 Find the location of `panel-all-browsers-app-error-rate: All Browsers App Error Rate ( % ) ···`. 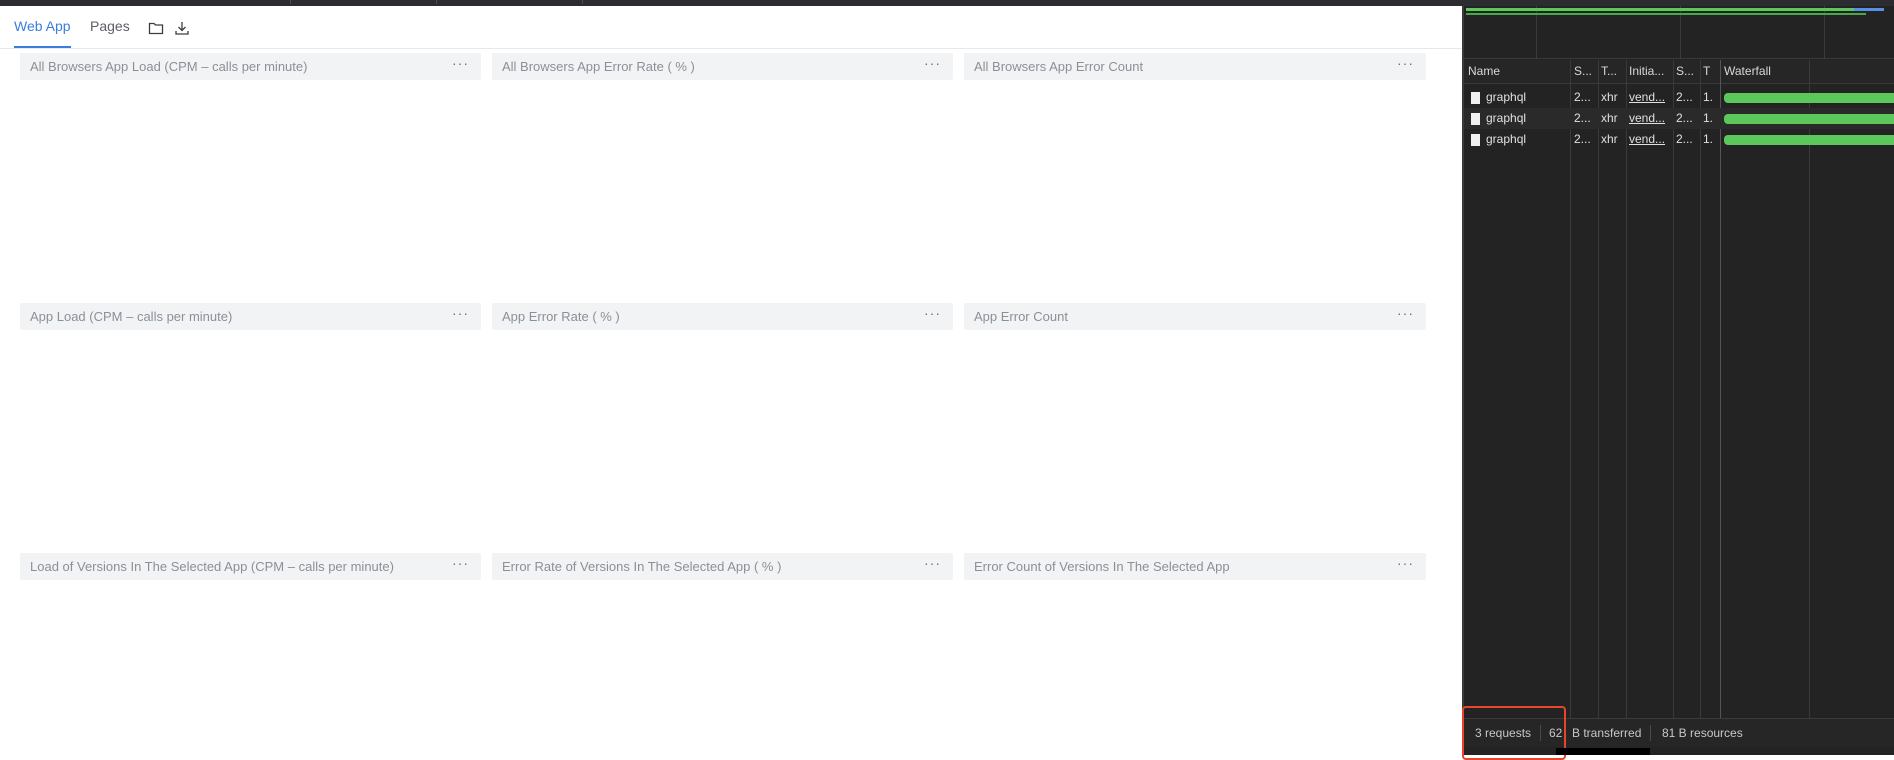

panel-all-browsers-app-error-rate: All Browsers App Error Rate ( % ) ··· is located at coordinates (722, 66).